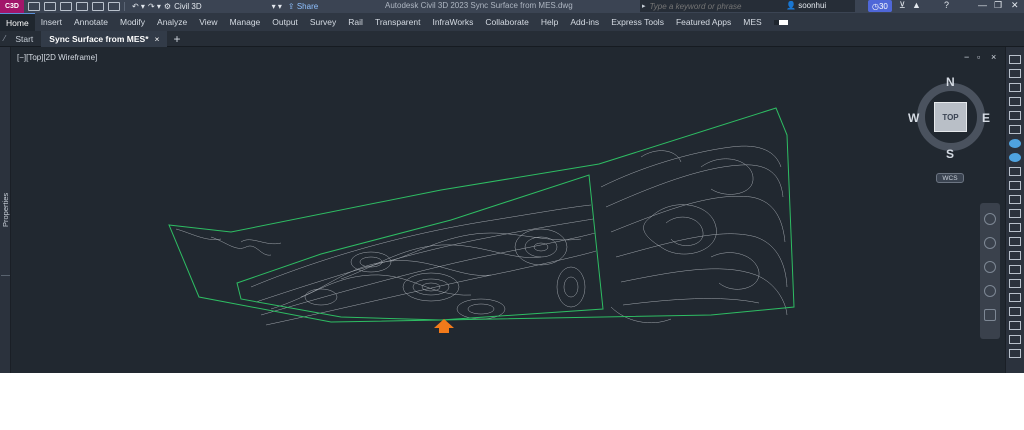 The image size is (1024, 430). What do you see at coordinates (98, 6) in the screenshot?
I see `plot-icon` at bounding box center [98, 6].